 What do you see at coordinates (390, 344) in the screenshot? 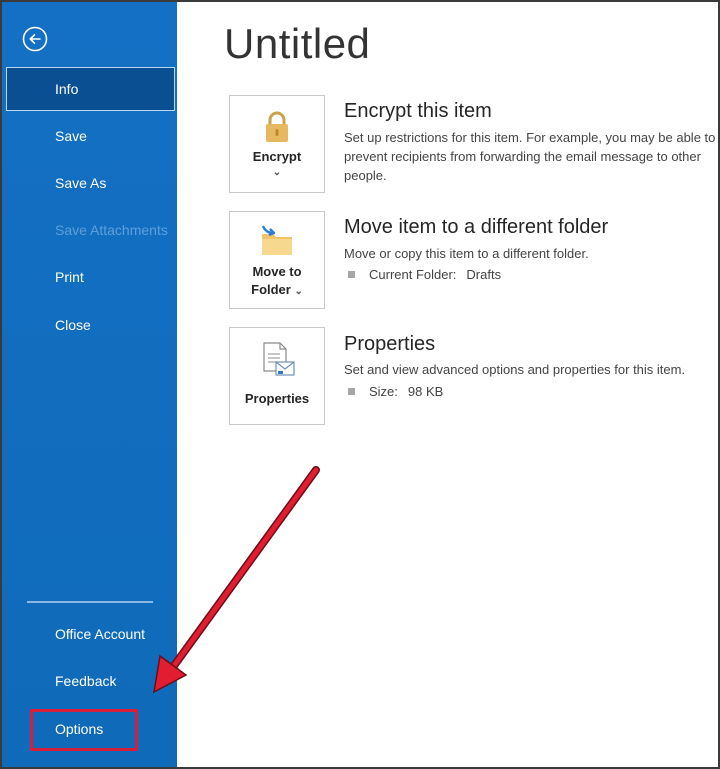
I see `properties-section-title: Properties` at bounding box center [390, 344].